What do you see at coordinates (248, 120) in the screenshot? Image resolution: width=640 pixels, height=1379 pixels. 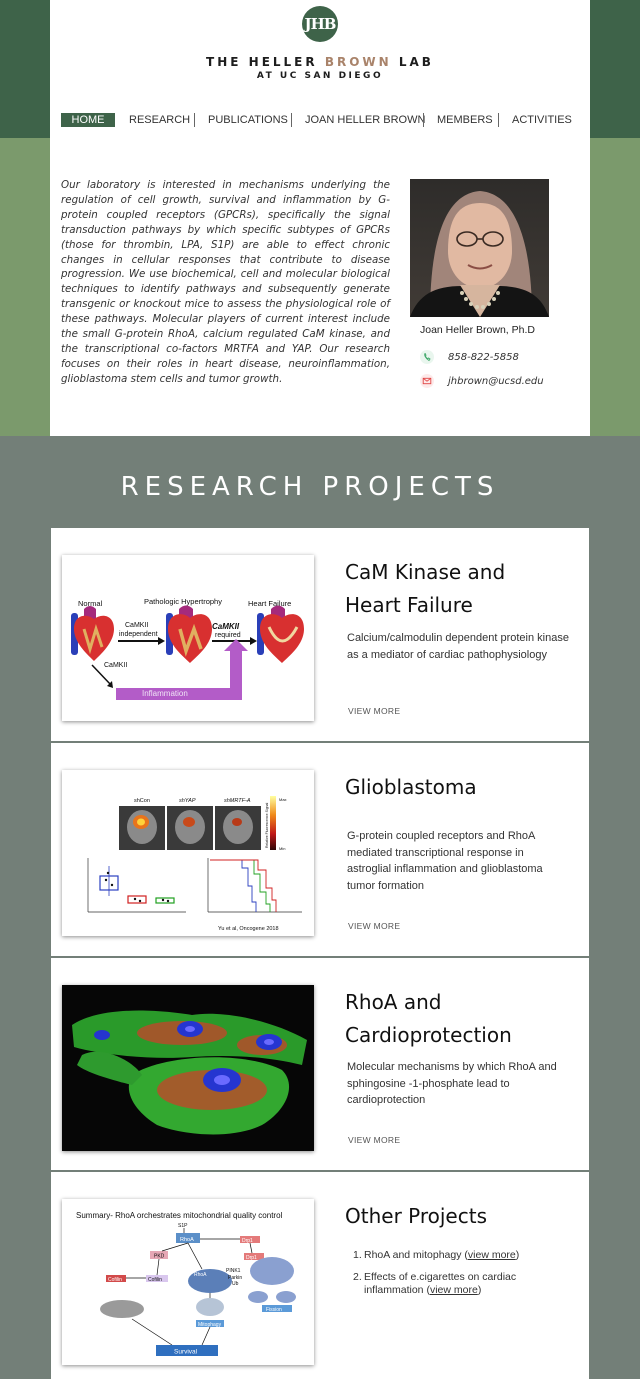 I see `nav-publications: PUBLICATIONS` at bounding box center [248, 120].